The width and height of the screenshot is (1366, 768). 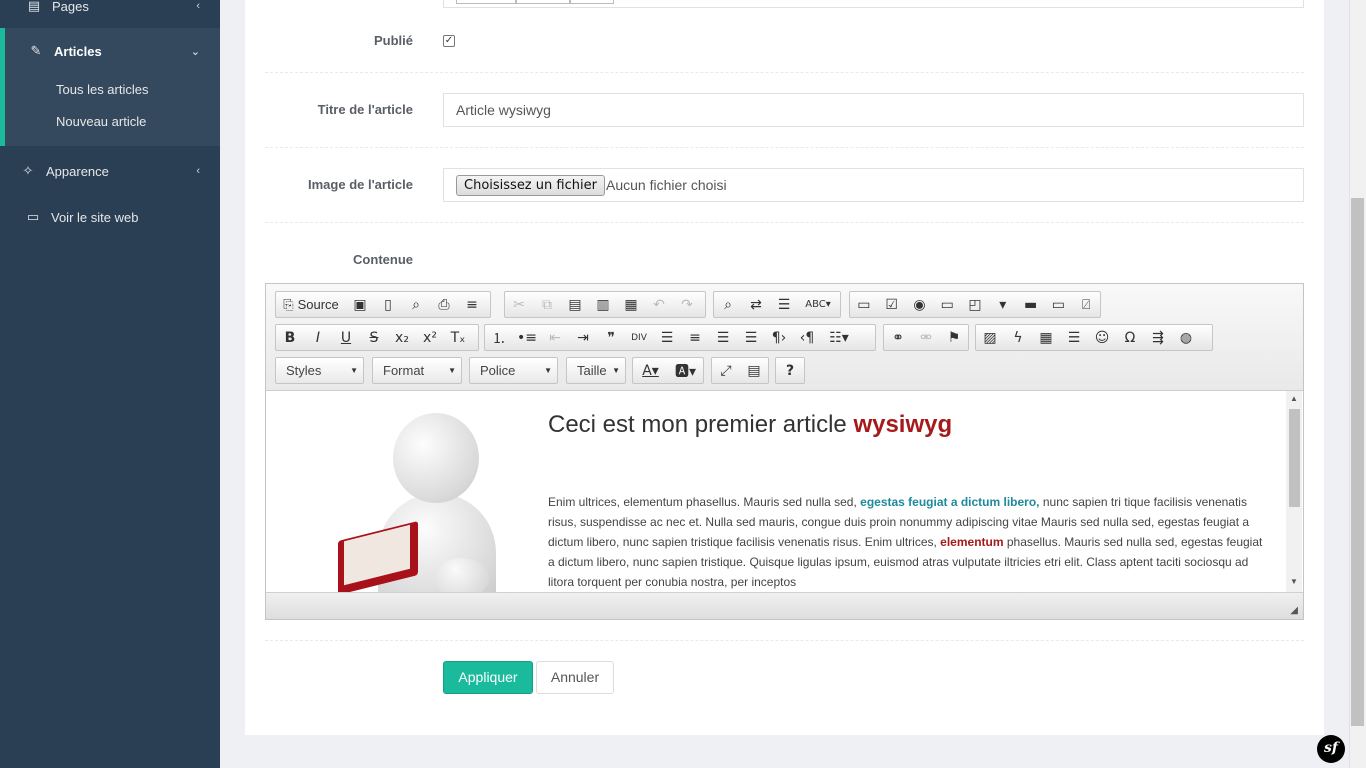 What do you see at coordinates (1102, 337) in the screenshot?
I see `smiley-button: ☺` at bounding box center [1102, 337].